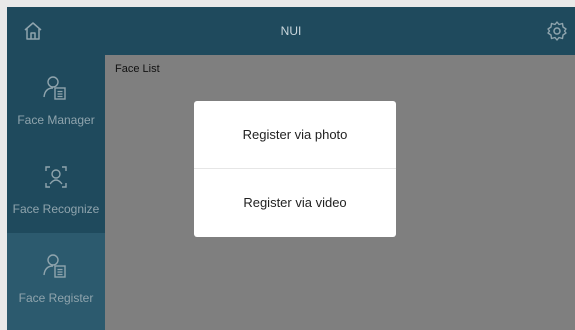 The image size is (575, 330). I want to click on gear-icon, so click(557, 31).